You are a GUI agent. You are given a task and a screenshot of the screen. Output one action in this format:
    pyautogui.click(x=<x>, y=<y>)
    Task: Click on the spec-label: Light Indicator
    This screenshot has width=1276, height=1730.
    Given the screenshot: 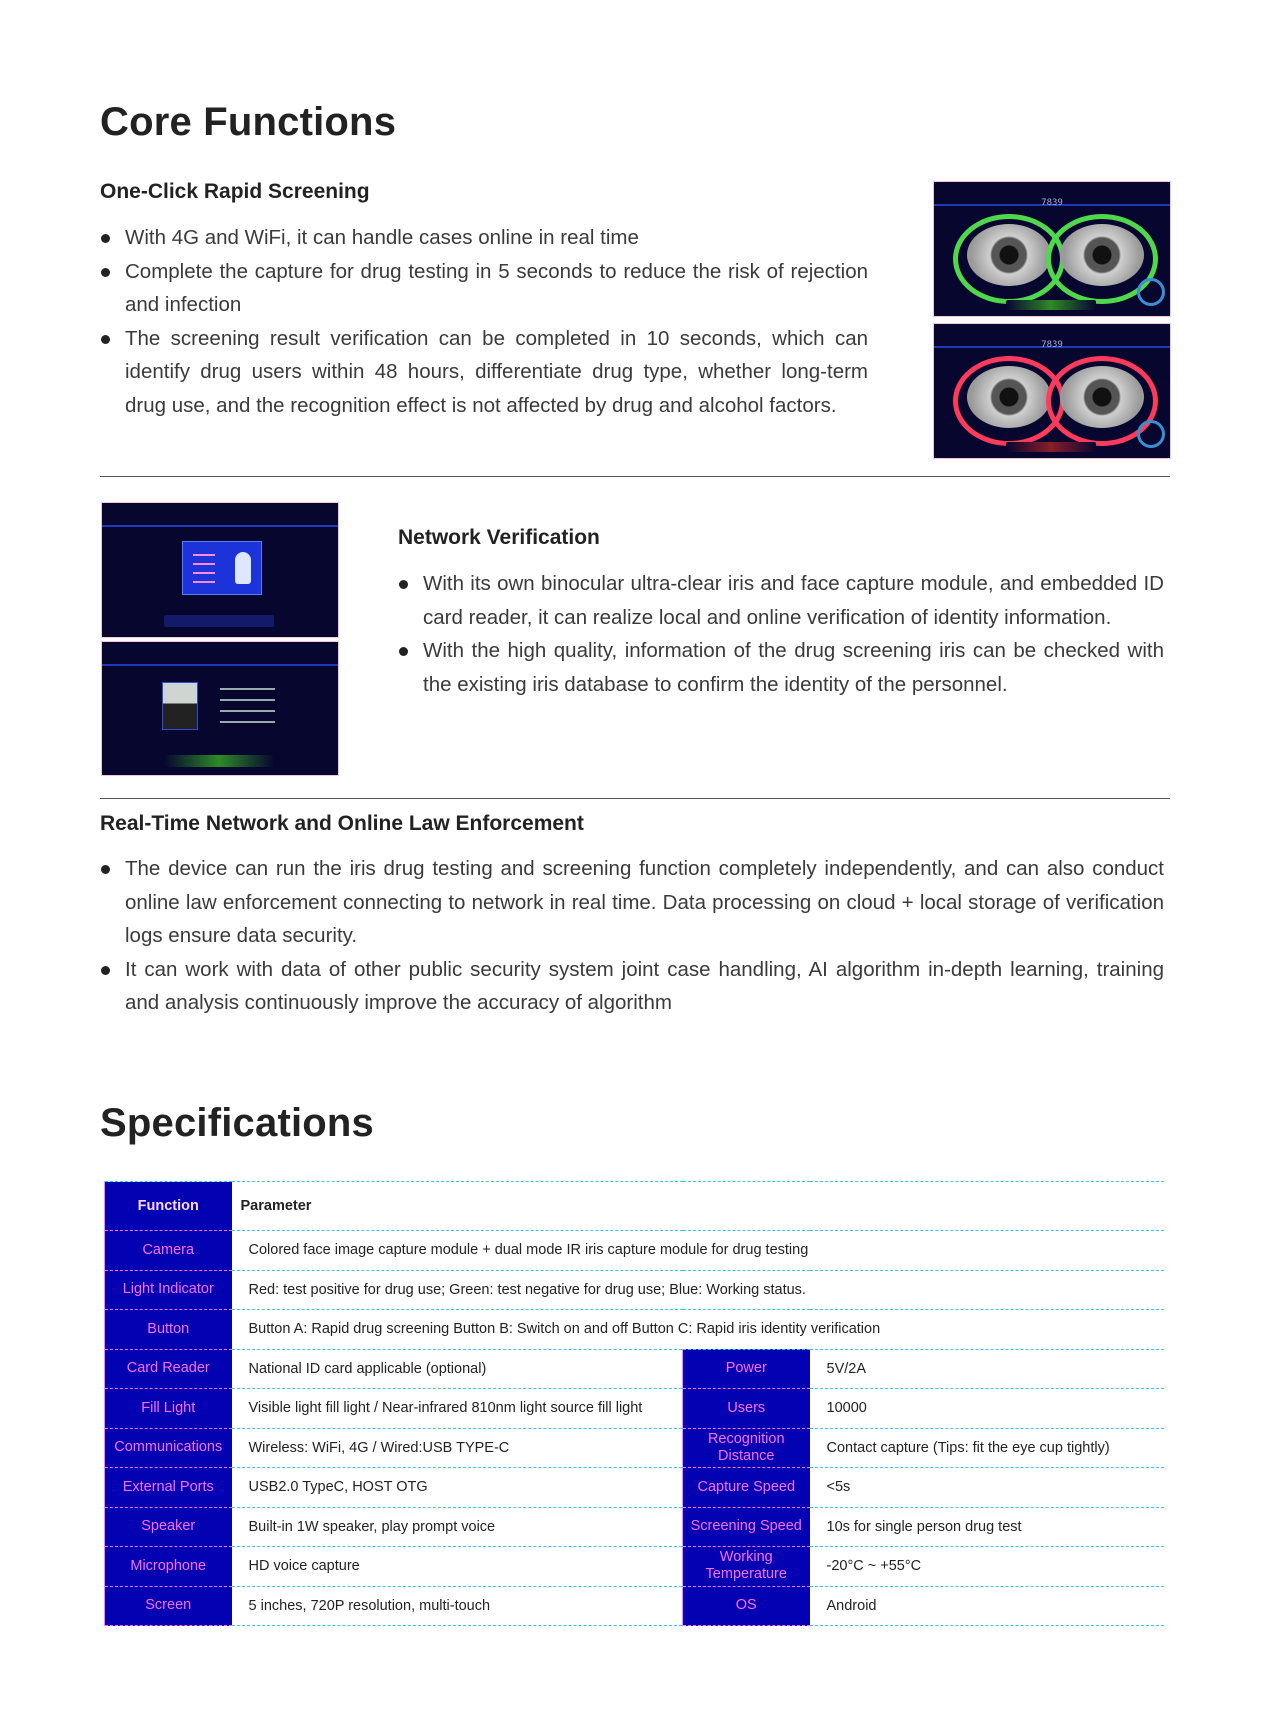 What is the action you would take?
    pyautogui.click(x=168, y=1290)
    